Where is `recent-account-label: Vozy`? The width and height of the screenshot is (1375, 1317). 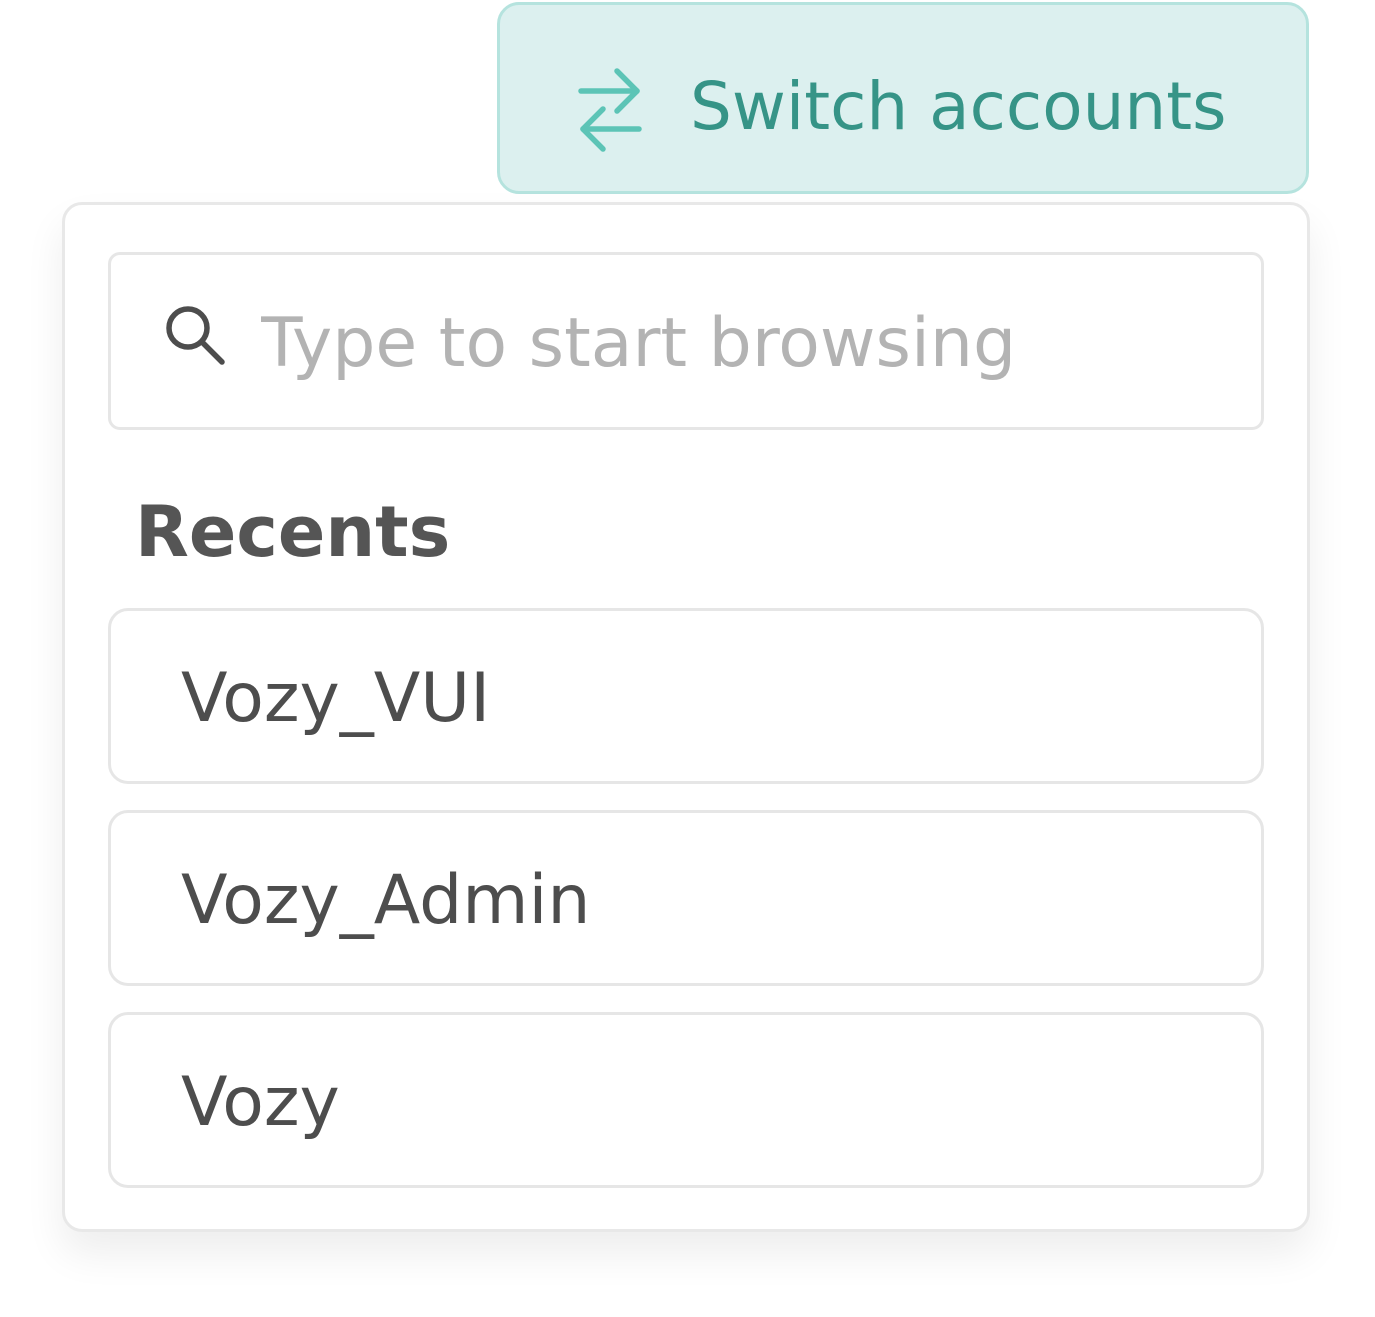
recent-account-label: Vozy is located at coordinates (260, 1102).